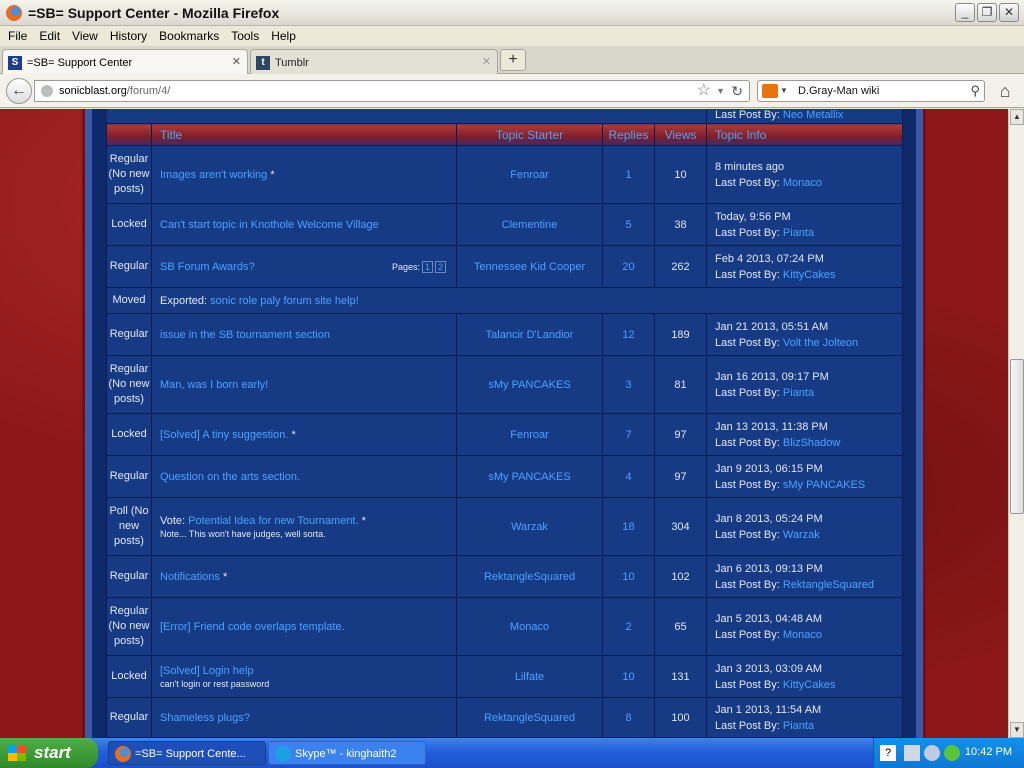 This screenshot has width=1024, height=768. Describe the element at coordinates (207, 267) in the screenshot. I see `topic-link: SB Forum Awards?` at that location.